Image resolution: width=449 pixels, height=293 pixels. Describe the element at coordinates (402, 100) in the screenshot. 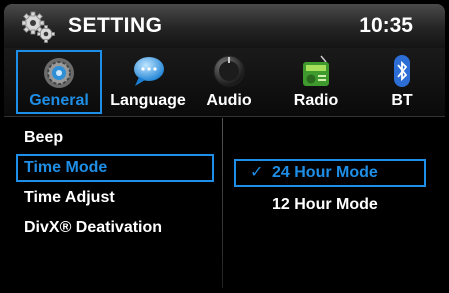

I see `tab-label: BT` at that location.